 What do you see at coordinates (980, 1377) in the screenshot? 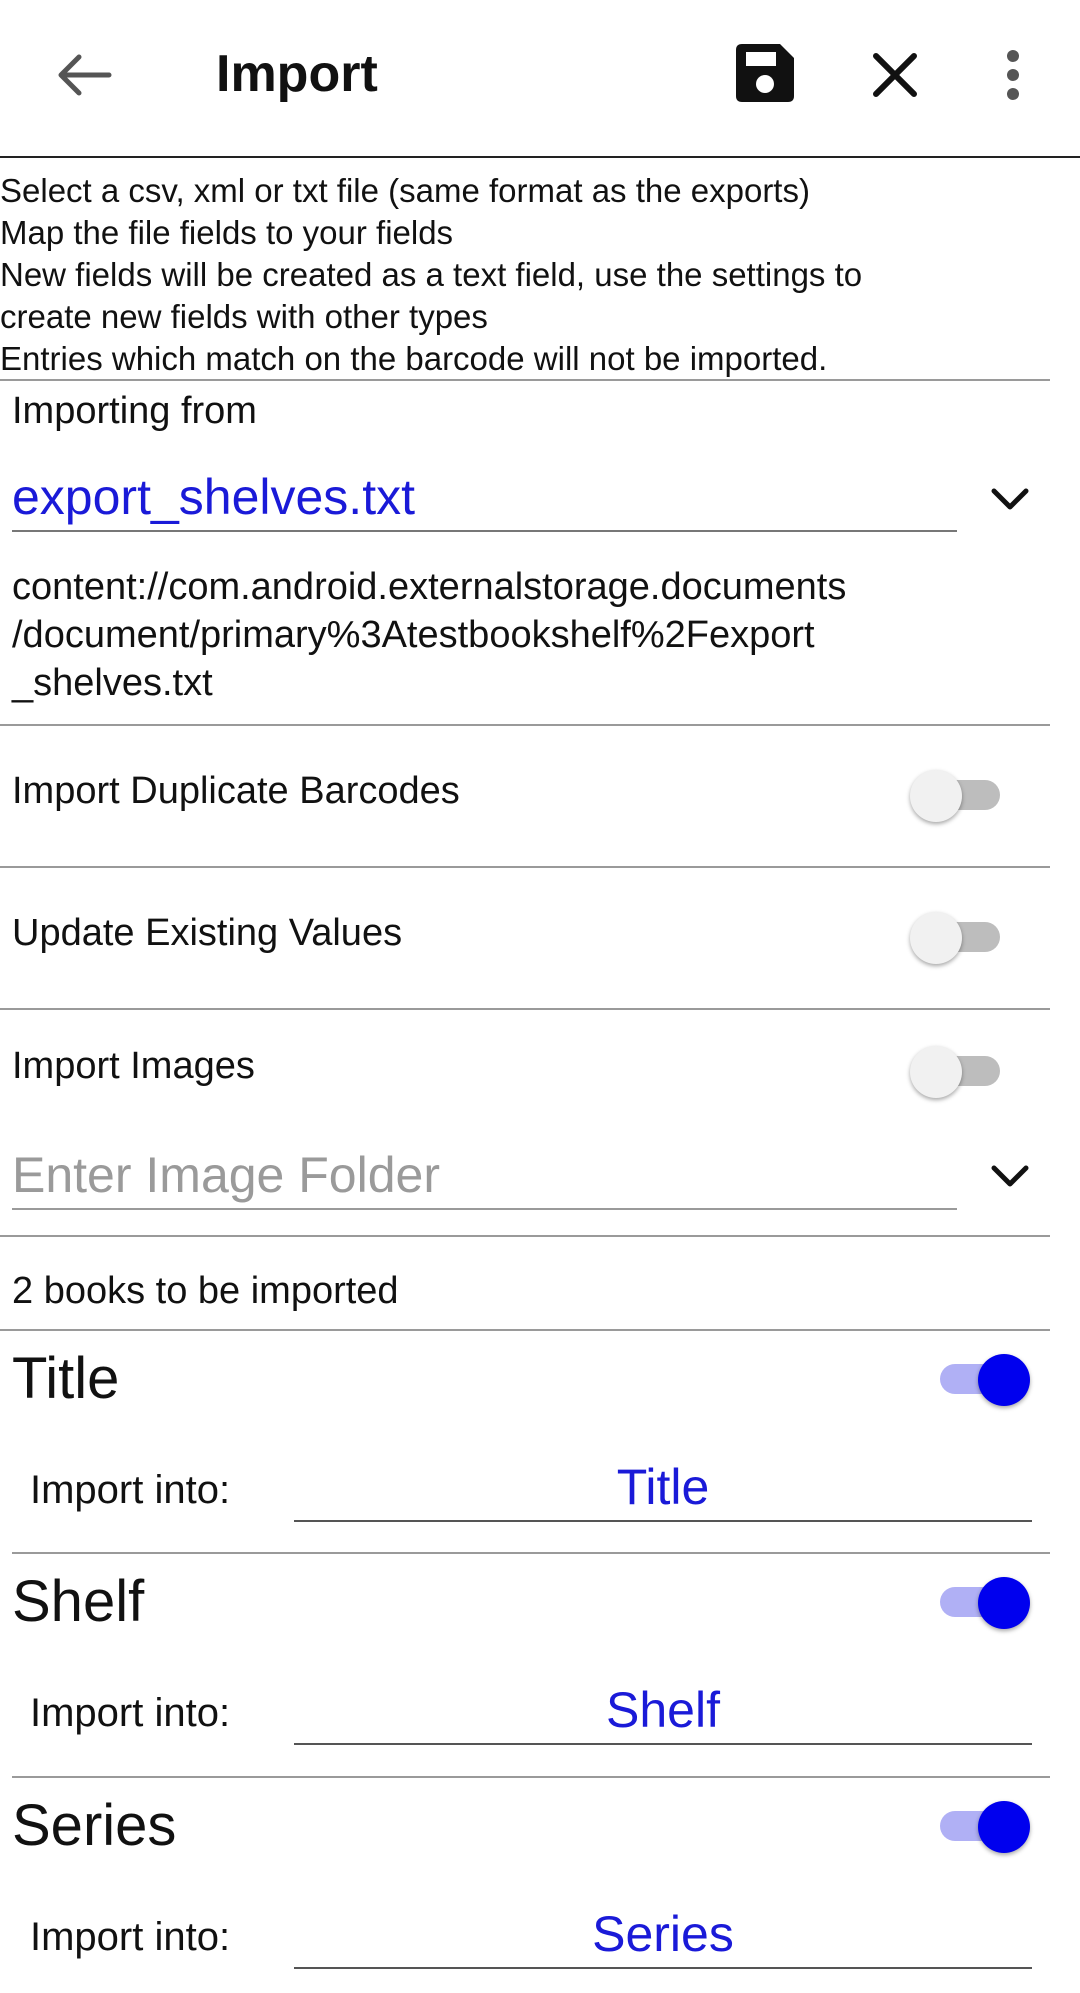
I see `field-toggle-title` at bounding box center [980, 1377].